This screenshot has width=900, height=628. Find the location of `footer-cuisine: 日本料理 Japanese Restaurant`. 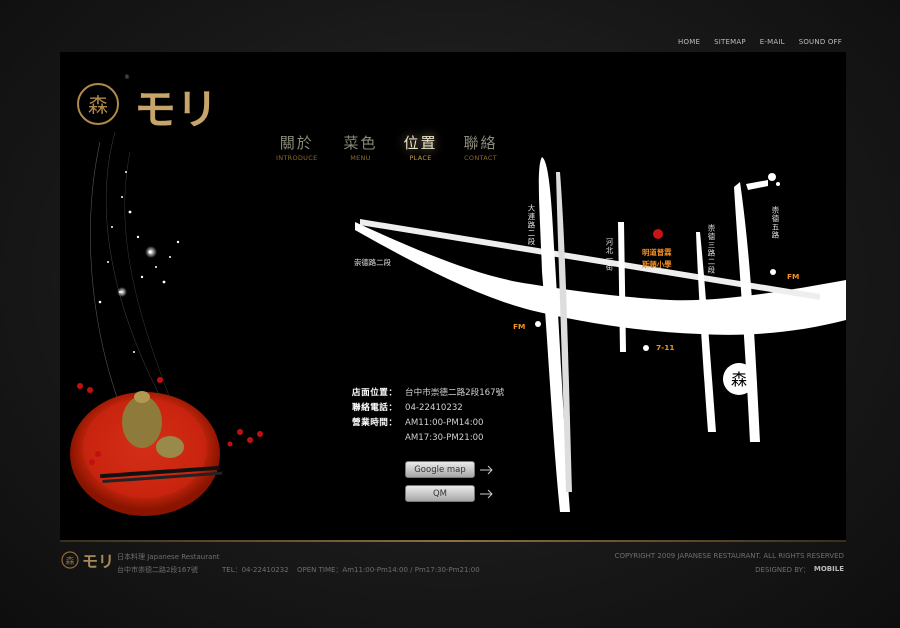

footer-cuisine: 日本料理 Japanese Restaurant is located at coordinates (168, 557).